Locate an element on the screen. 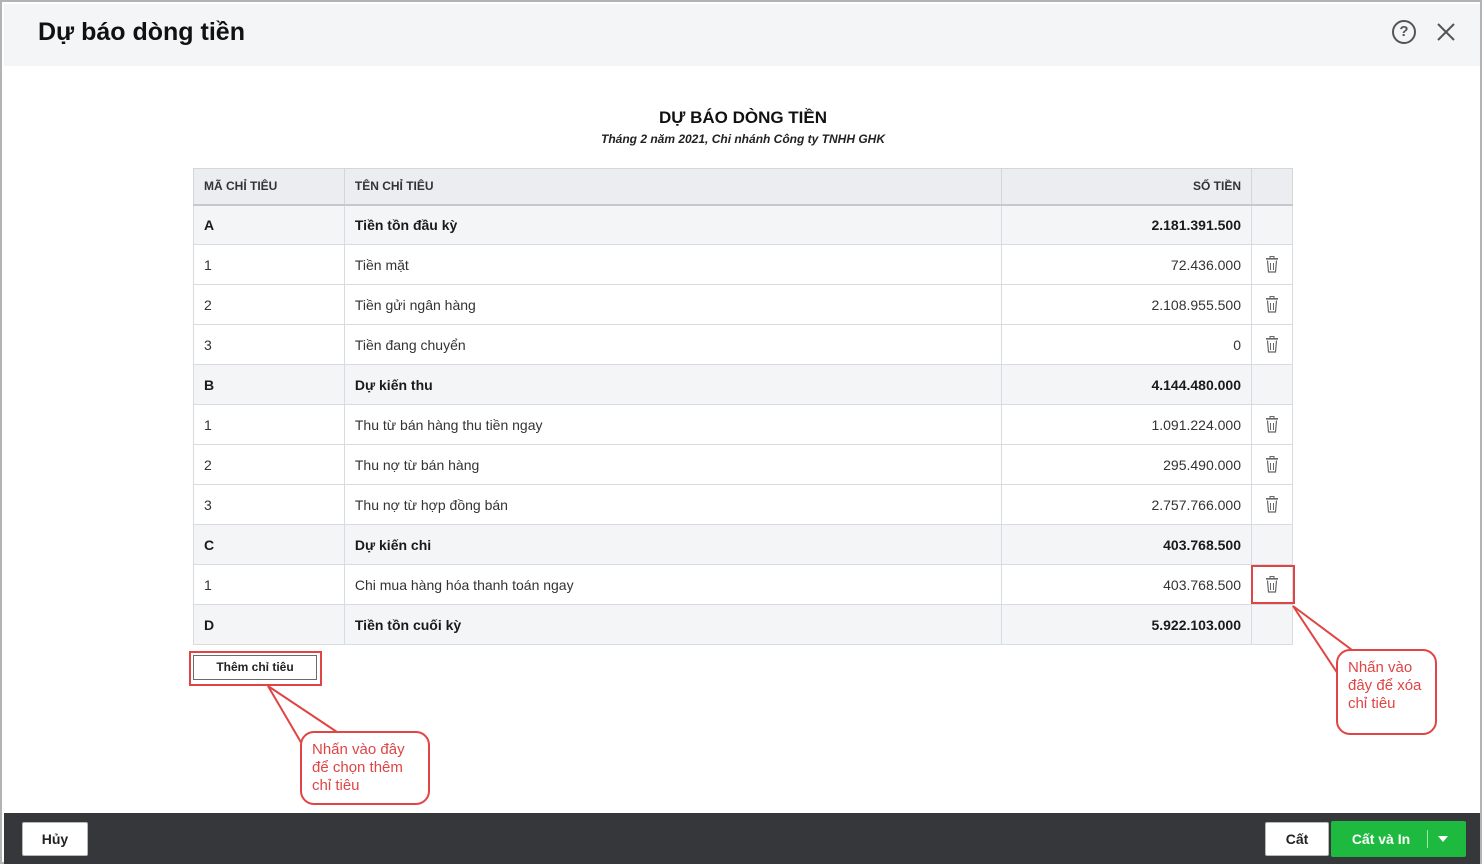  dialog-title: Dự báo dòng tiền is located at coordinates (141, 32).